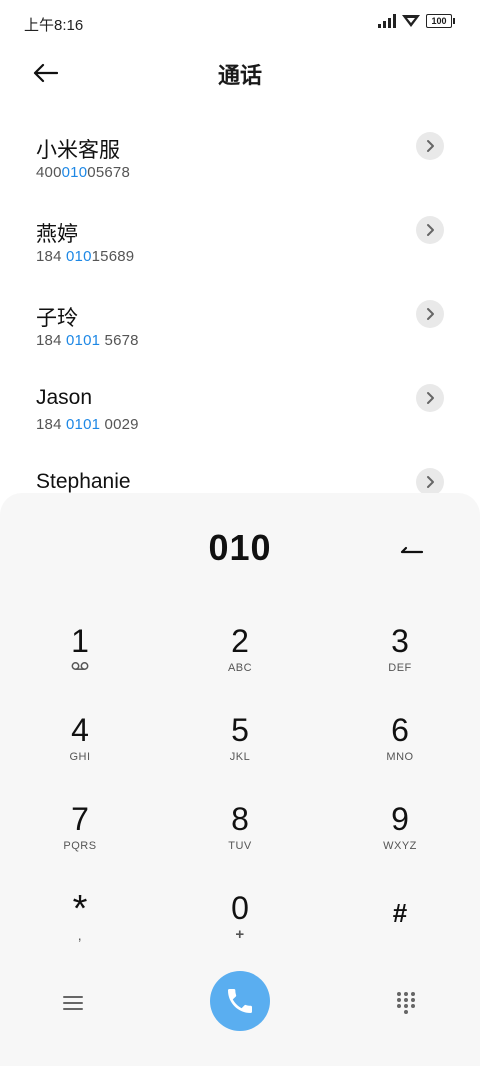 The image size is (480, 1066). I want to click on contact-name: Jason, so click(64, 397).